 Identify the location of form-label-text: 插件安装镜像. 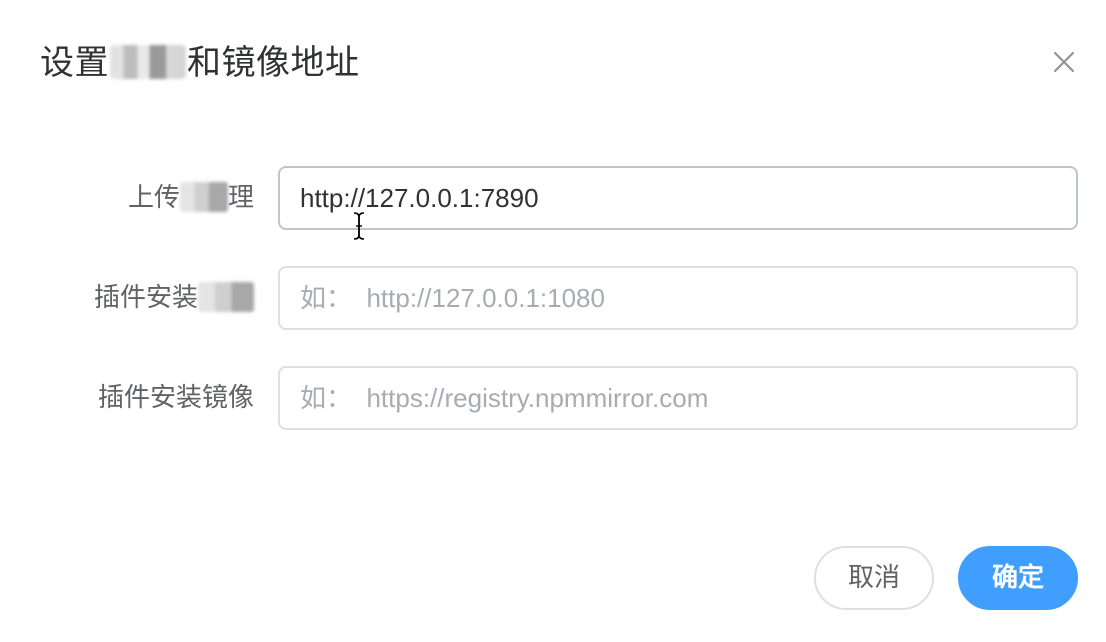
(175, 398).